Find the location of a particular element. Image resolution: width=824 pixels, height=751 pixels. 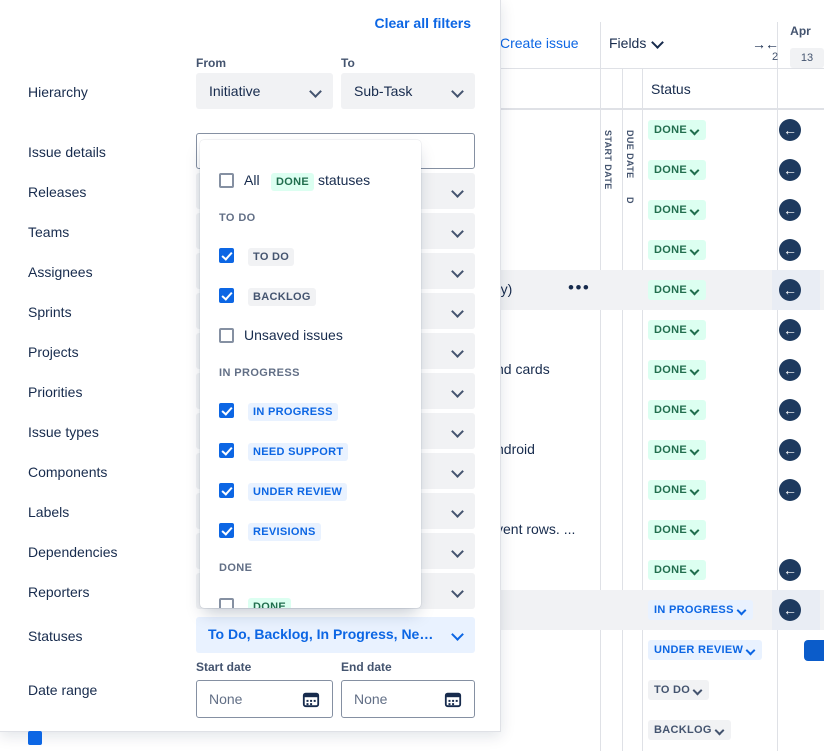

column-divider is located at coordinates (642, 89).